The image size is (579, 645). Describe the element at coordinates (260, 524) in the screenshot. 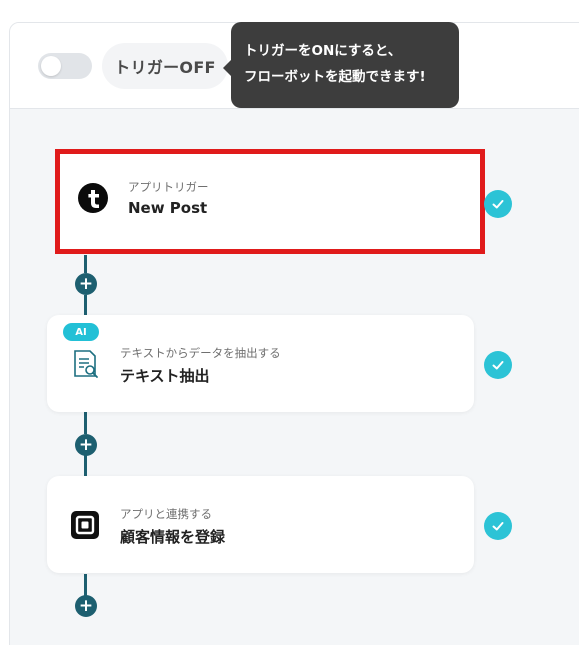

I see `step-card-register-customer: アプリと連携する 顧客情報を登録` at that location.